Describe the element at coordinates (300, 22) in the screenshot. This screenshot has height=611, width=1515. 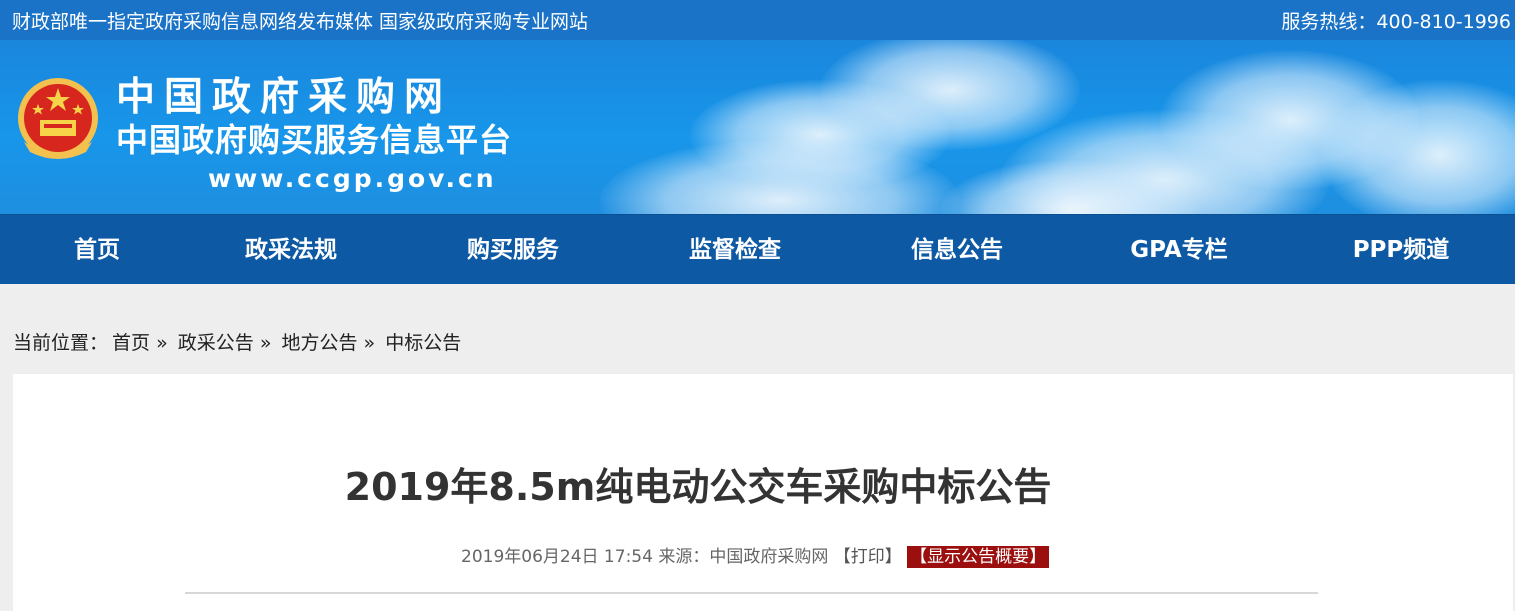
I see `site-slogan: 财政部唯一指定政府采购信息网络发布媒体 国家级政府采购专业网站` at that location.